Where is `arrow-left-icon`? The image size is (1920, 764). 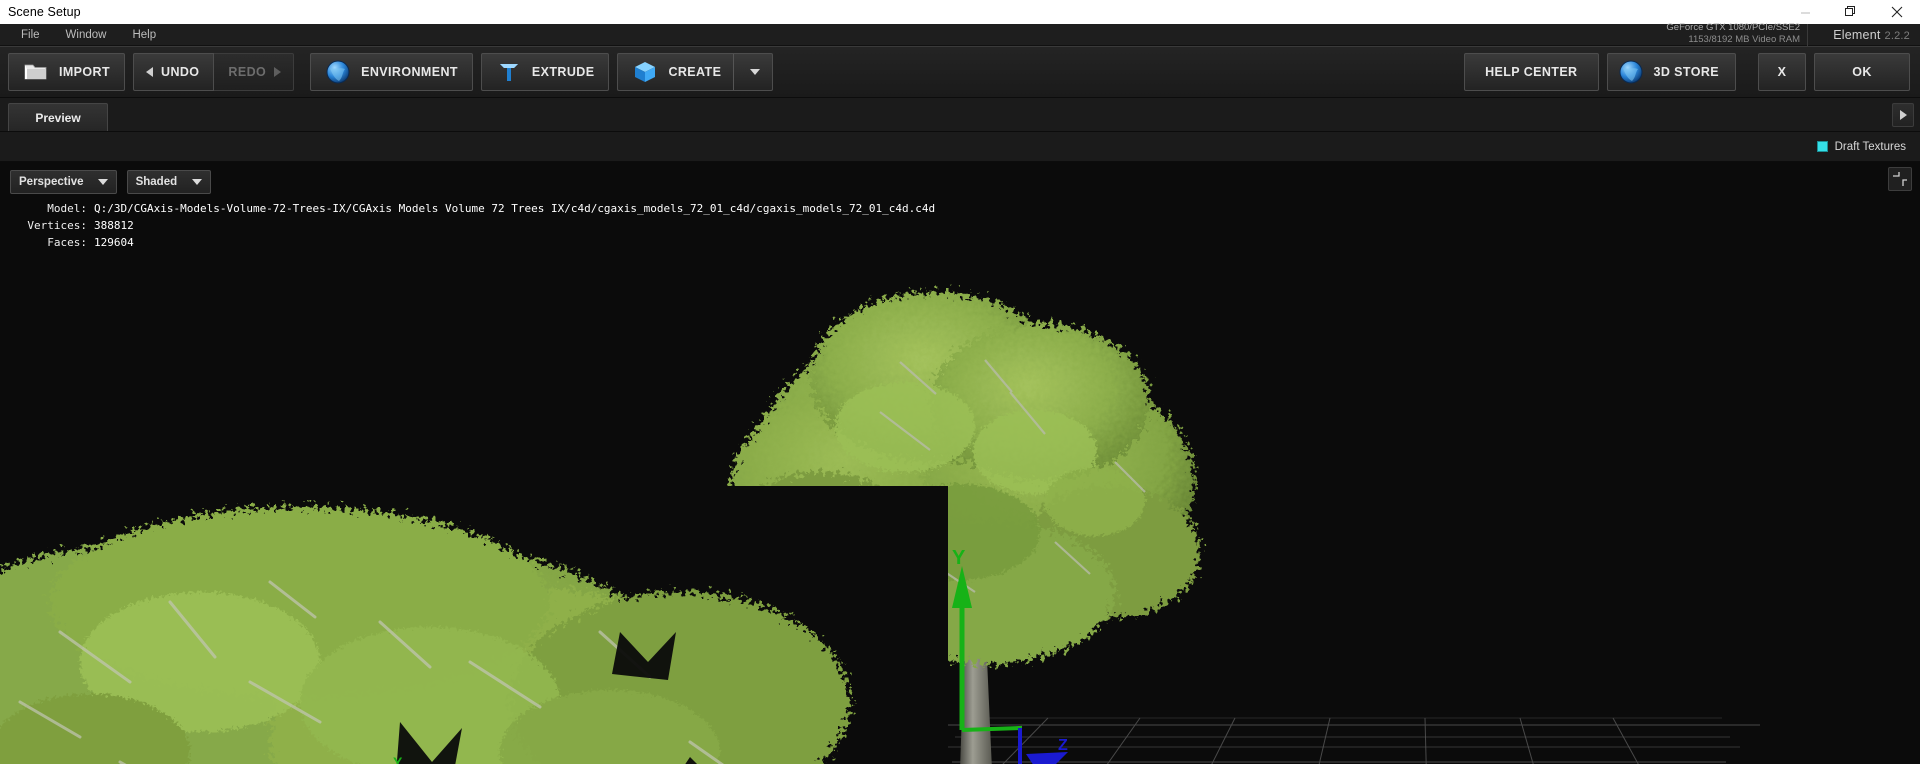 arrow-left-icon is located at coordinates (150, 72).